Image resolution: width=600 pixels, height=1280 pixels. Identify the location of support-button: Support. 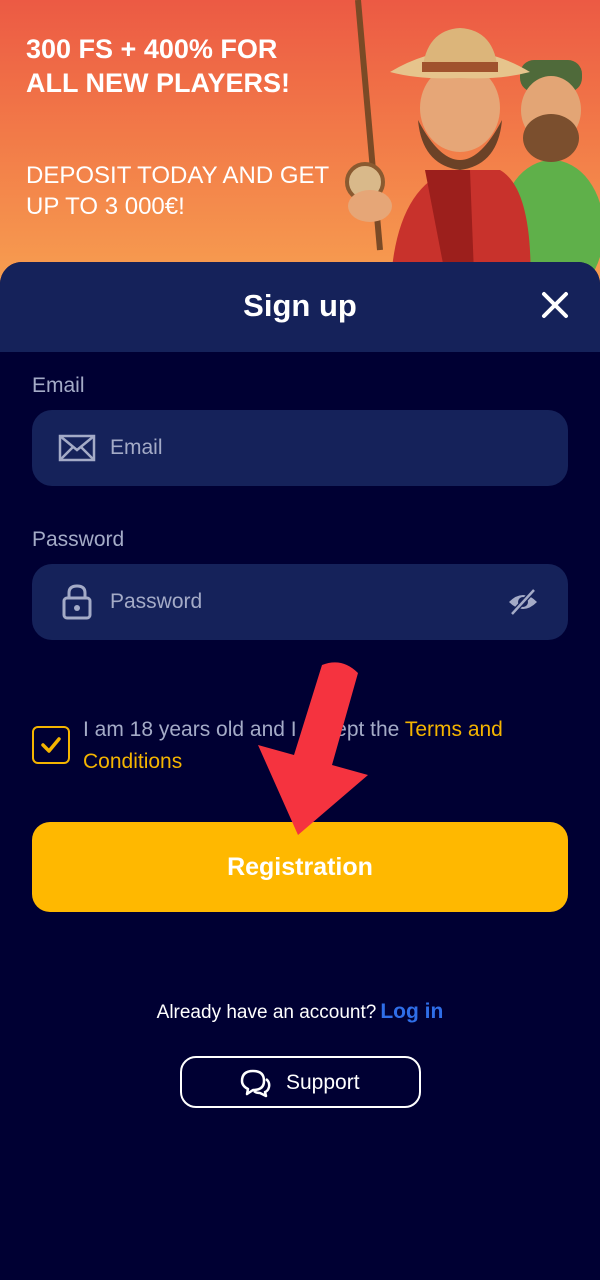
(300, 1082).